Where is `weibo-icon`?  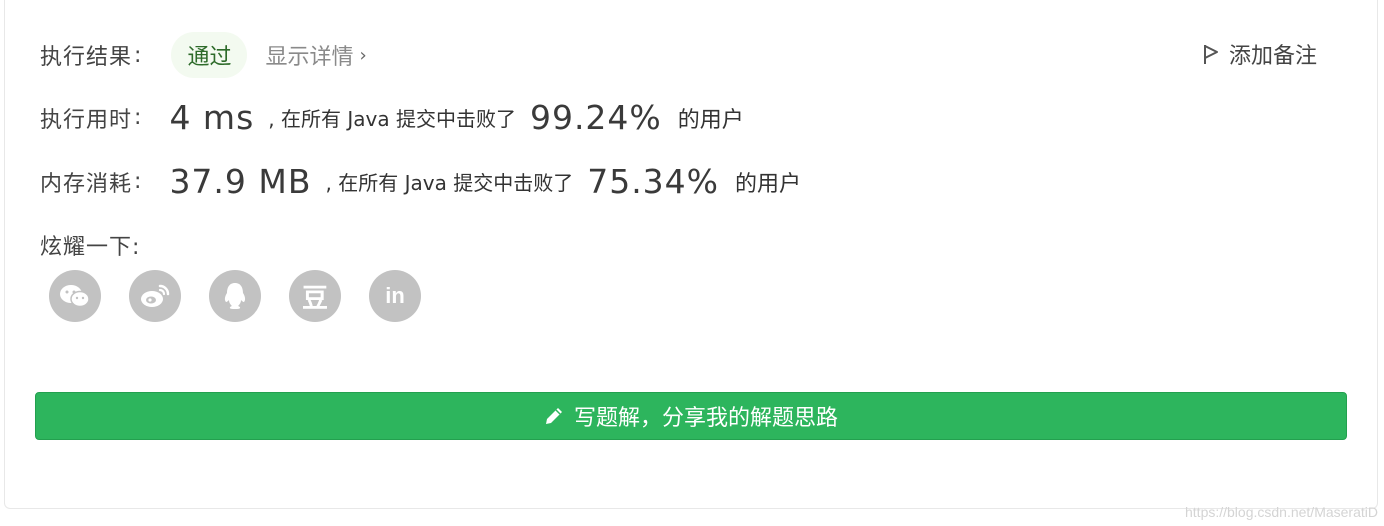
weibo-icon is located at coordinates (155, 296).